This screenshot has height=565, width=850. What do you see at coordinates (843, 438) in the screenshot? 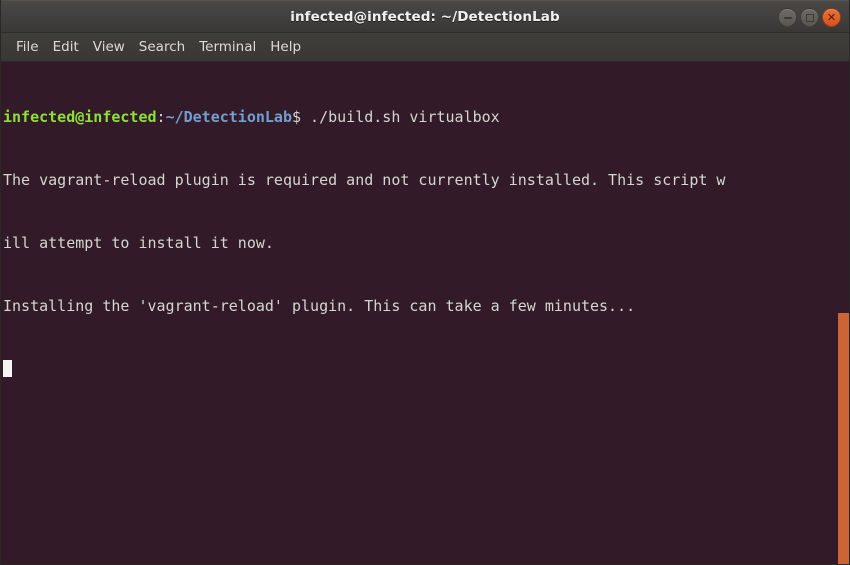
I see `scrollbar-thumb` at bounding box center [843, 438].